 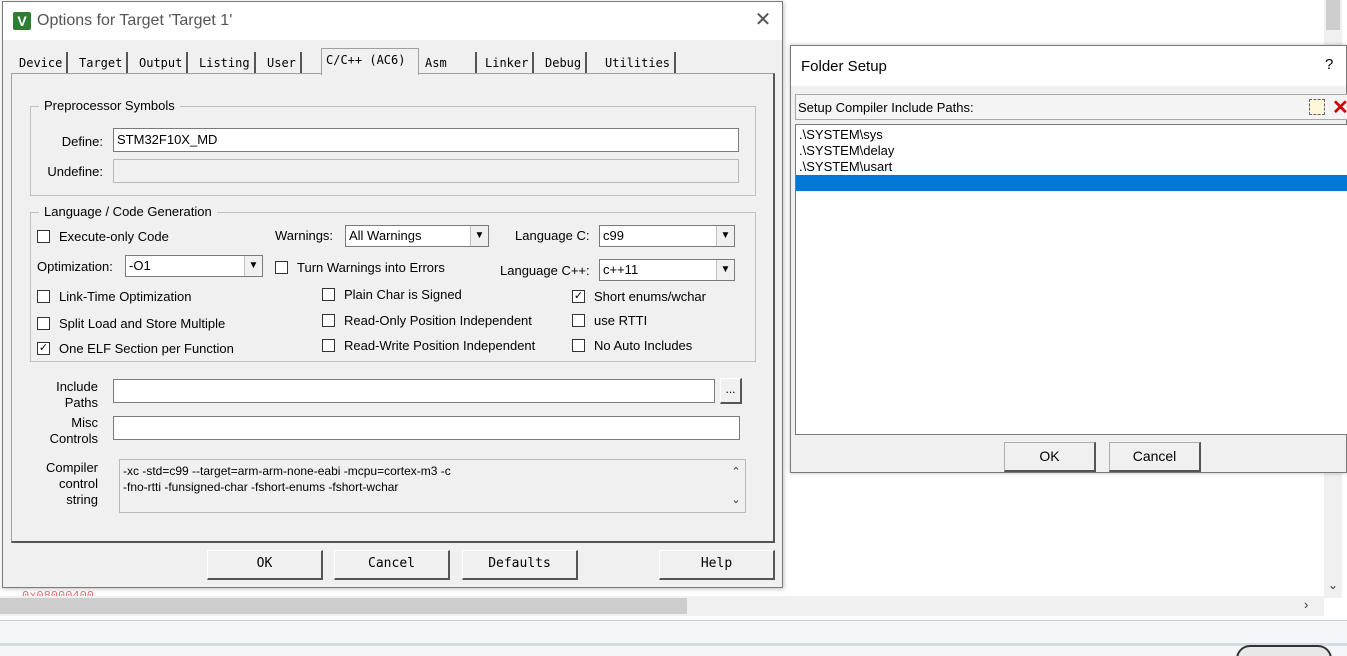 I want to click on help-icon: ?, so click(x=1329, y=64).